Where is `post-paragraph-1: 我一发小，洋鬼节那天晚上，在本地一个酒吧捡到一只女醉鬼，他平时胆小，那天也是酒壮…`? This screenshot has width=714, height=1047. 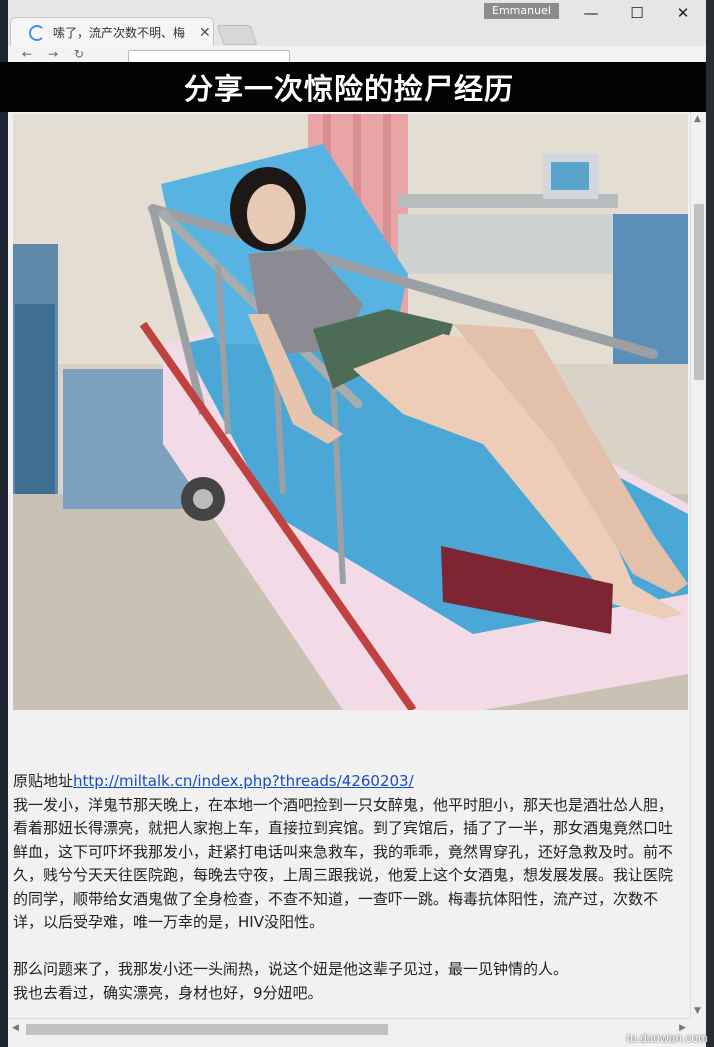 post-paragraph-1: 我一发小，洋鬼节那天晚上，在本地一个酒吧捡到一只女醉鬼，他平时胆小，那天也是酒壮… is located at coordinates (343, 863).